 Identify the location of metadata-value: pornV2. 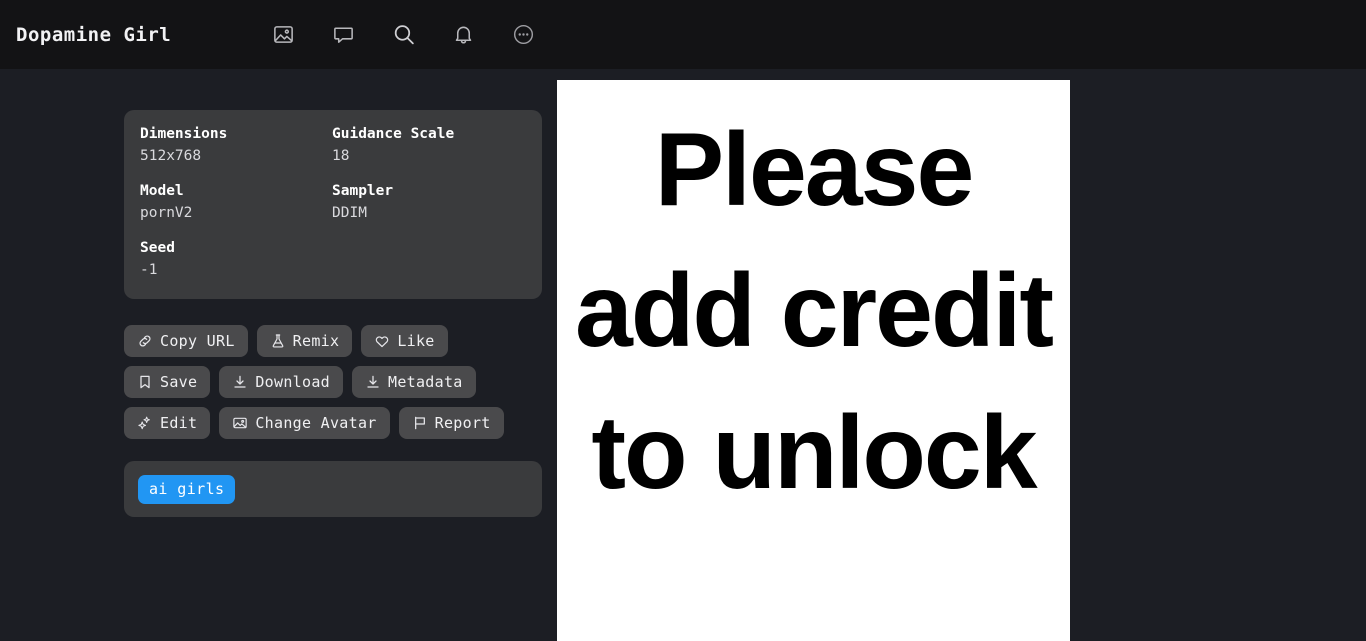
(166, 213).